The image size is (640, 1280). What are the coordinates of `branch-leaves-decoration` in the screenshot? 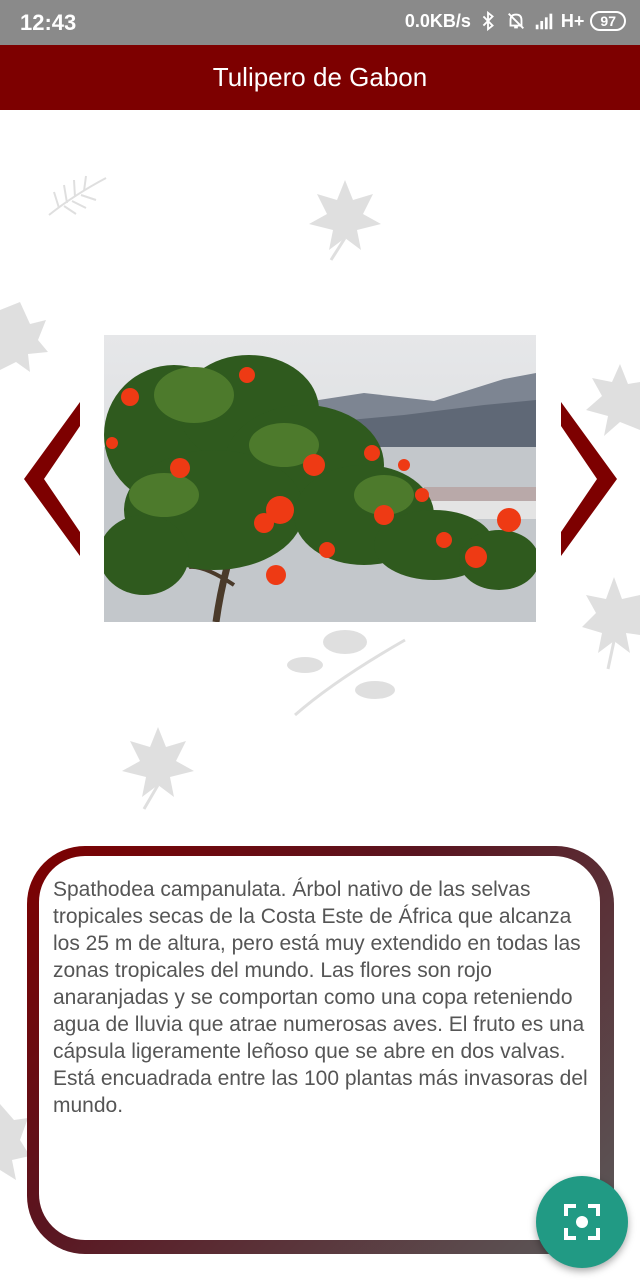 It's located at (346, 673).